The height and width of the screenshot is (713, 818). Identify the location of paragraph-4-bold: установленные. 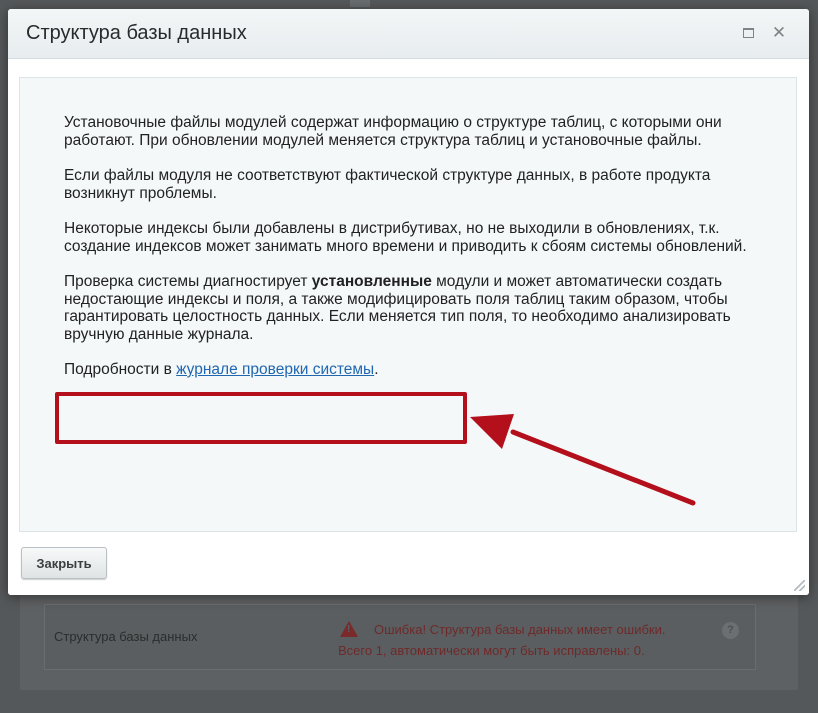
(371, 281).